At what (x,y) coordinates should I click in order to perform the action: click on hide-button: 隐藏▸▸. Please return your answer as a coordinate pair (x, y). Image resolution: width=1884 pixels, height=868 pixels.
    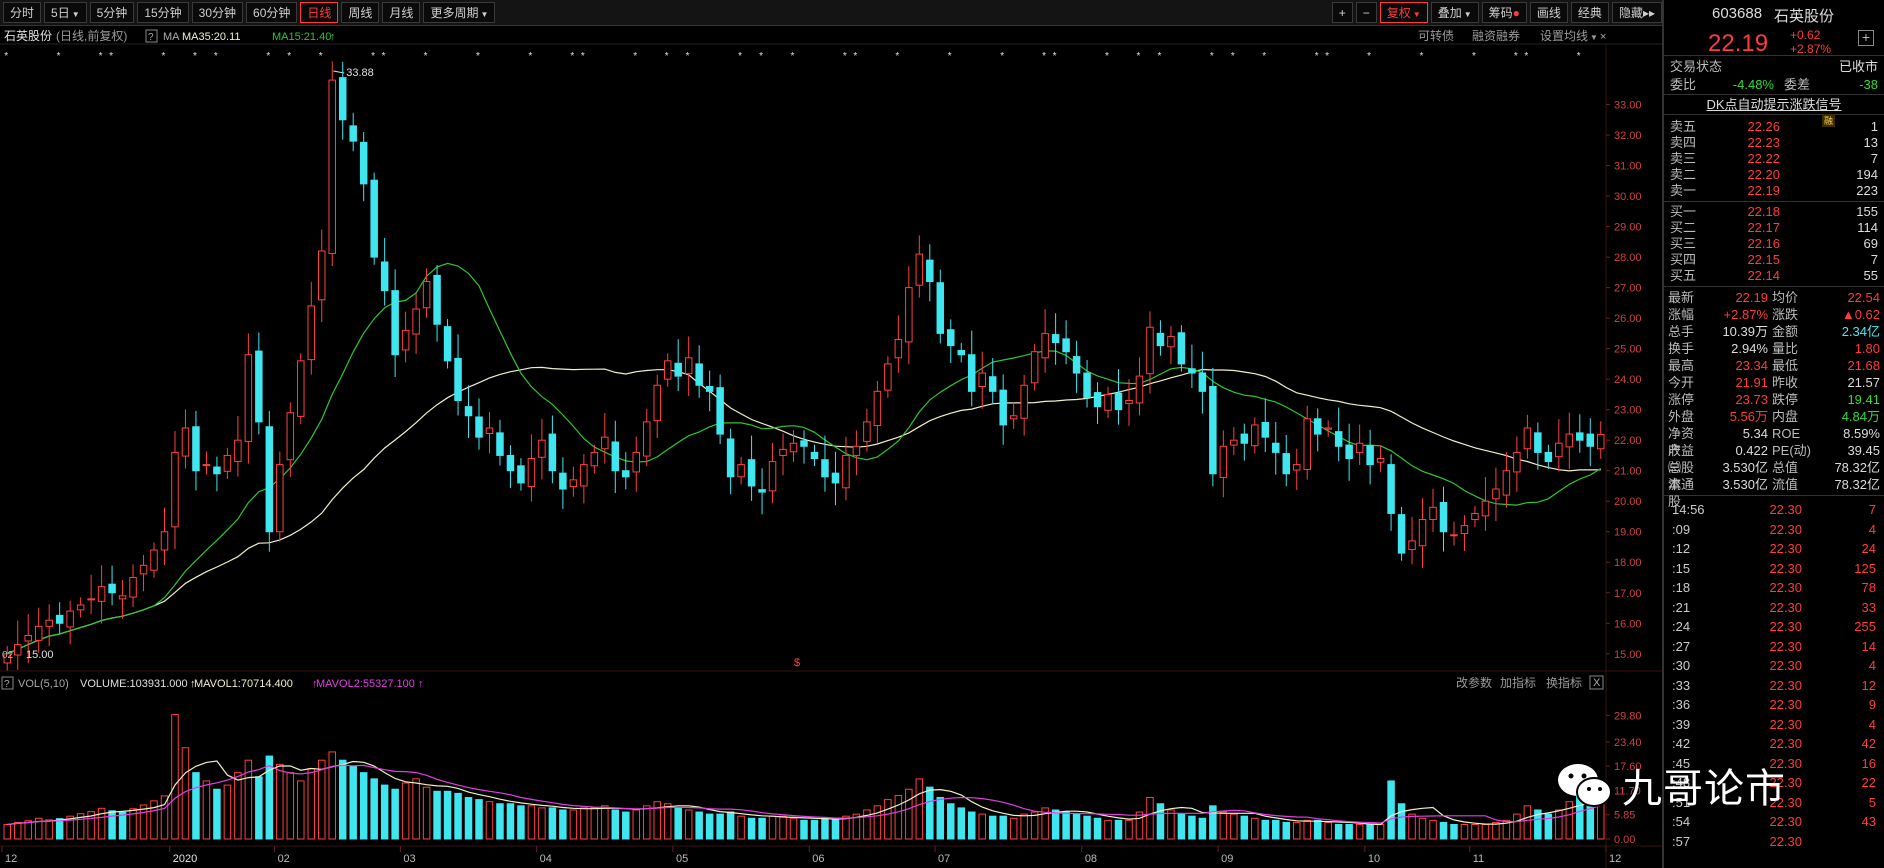
    Looking at the image, I should click on (1636, 12).